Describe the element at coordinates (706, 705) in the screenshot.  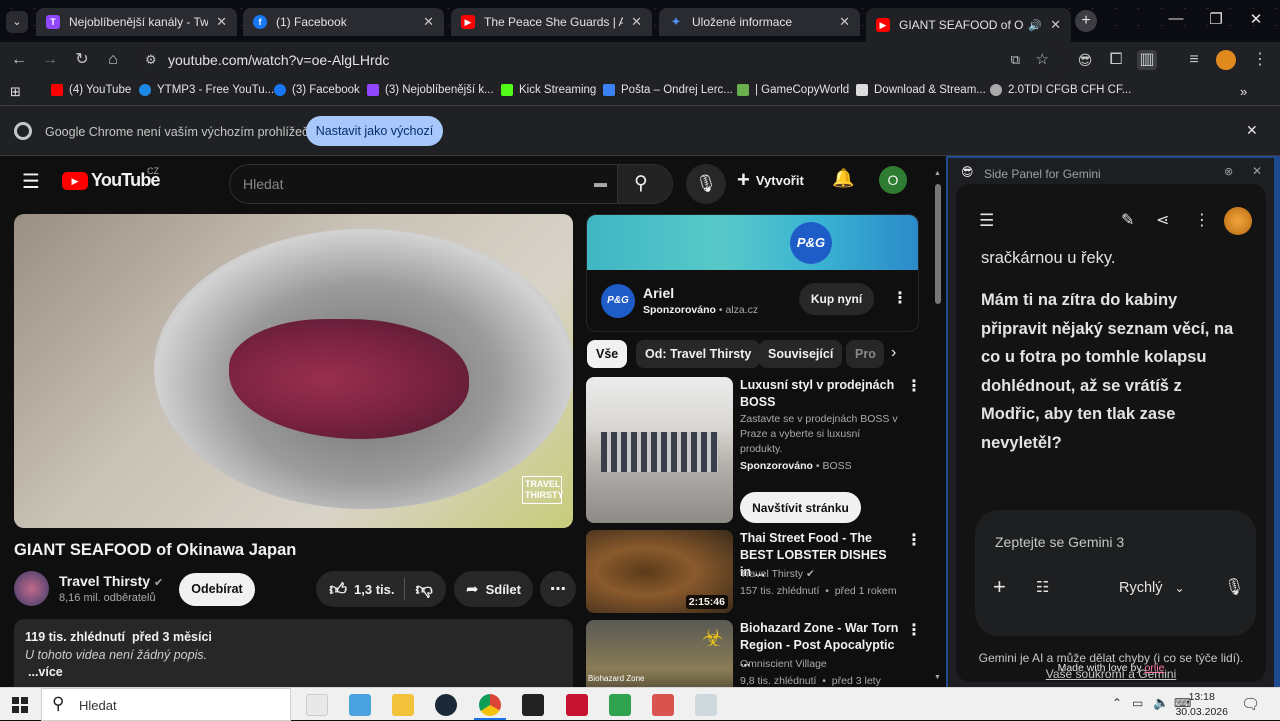
I see `drive-icon` at that location.